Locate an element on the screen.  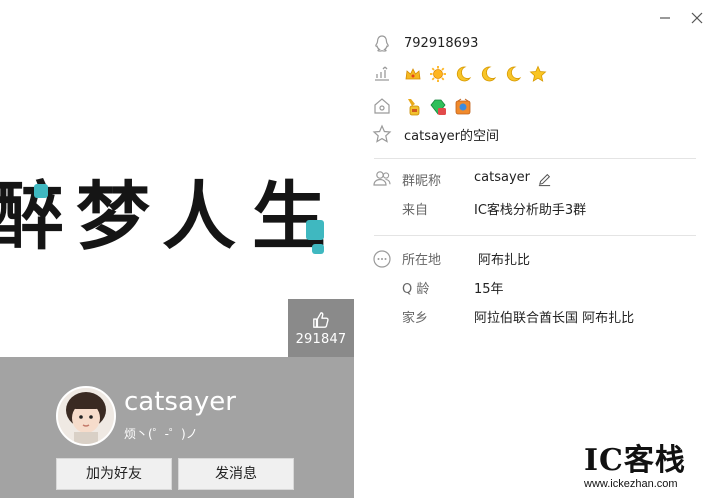
minimize-icon is located at coordinates (665, 18).